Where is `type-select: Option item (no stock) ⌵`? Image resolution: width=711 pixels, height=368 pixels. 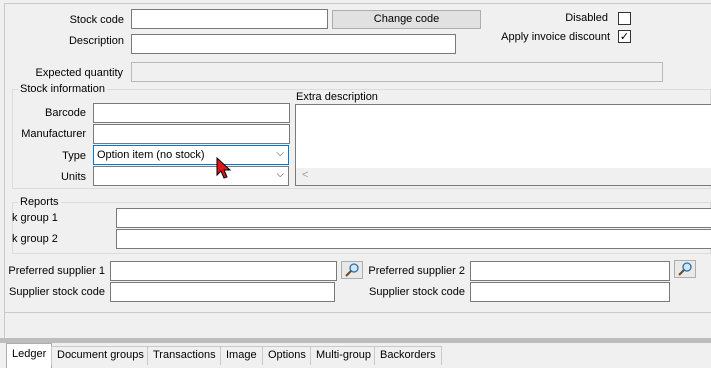
type-select: Option item (no stock) ⌵ is located at coordinates (191, 155).